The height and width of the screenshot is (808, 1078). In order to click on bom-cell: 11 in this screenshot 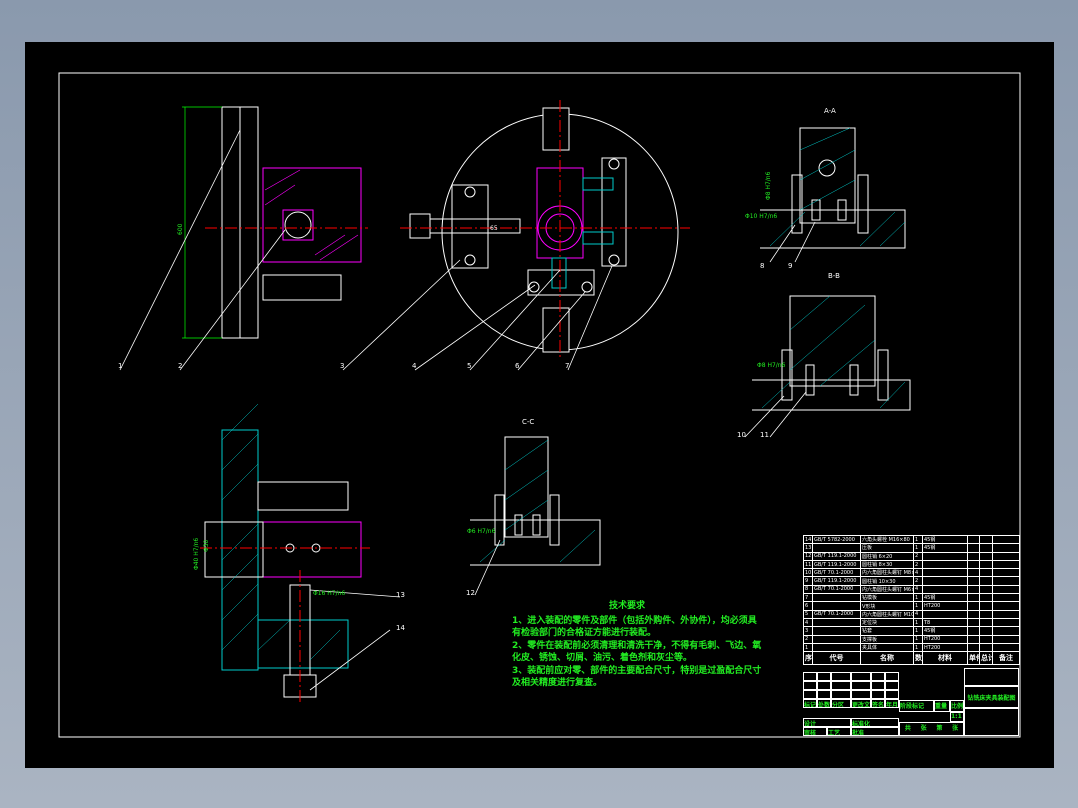, I will do `click(808, 564)`.